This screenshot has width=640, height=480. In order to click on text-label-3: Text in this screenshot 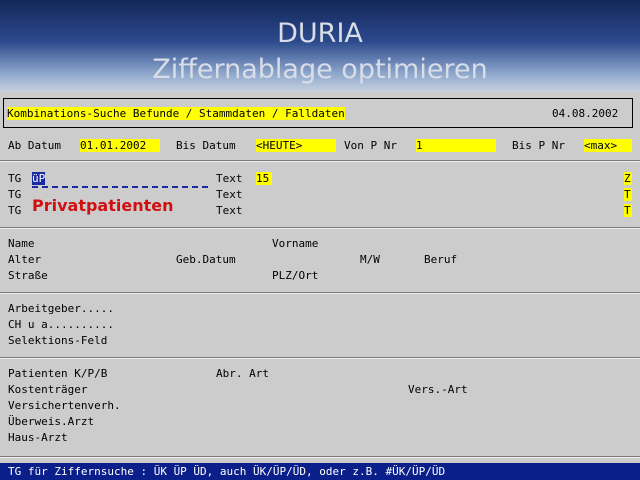, I will do `click(229, 210)`.